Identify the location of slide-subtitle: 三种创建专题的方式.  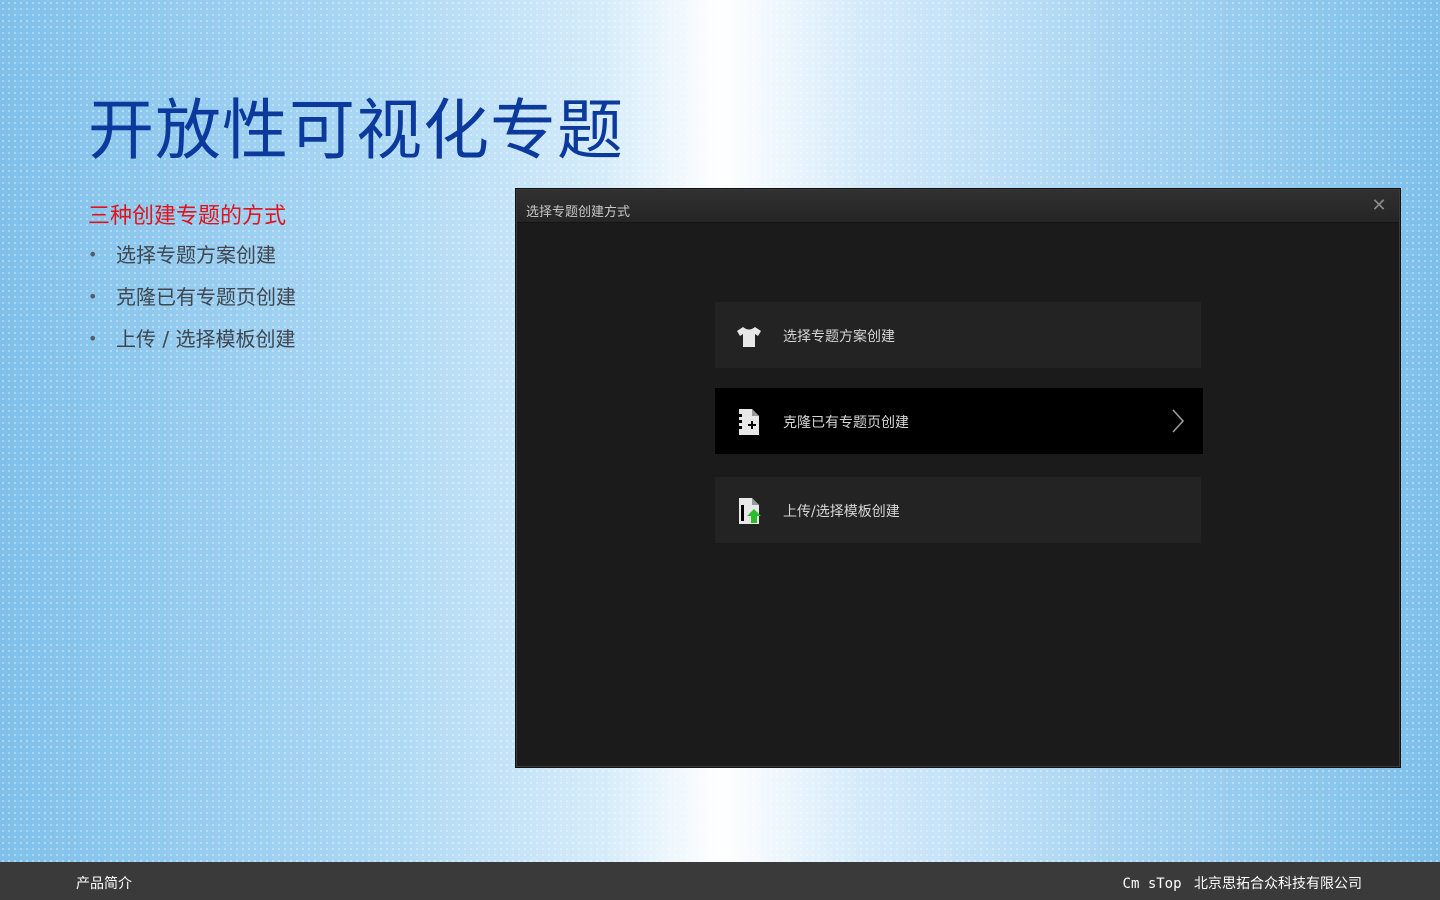
(187, 216).